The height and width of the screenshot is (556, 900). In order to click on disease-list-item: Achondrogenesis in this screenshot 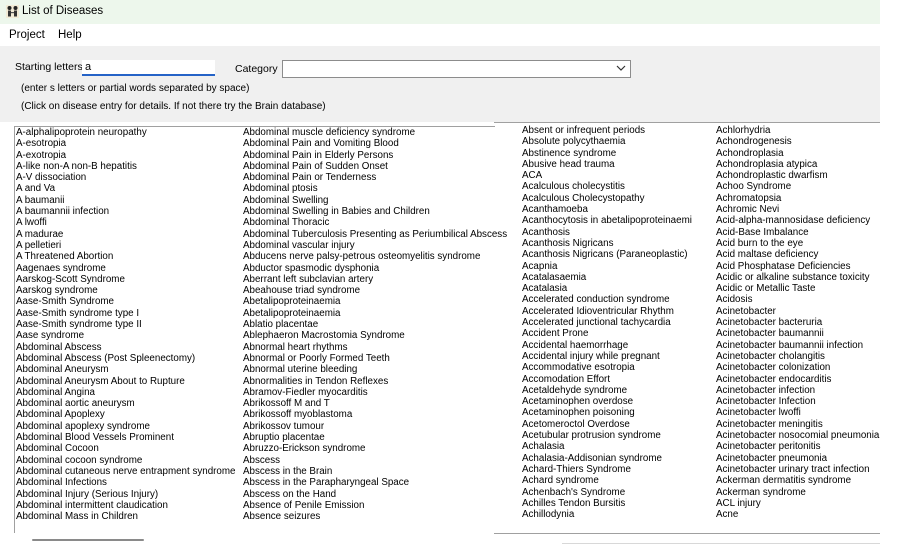, I will do `click(797, 141)`.